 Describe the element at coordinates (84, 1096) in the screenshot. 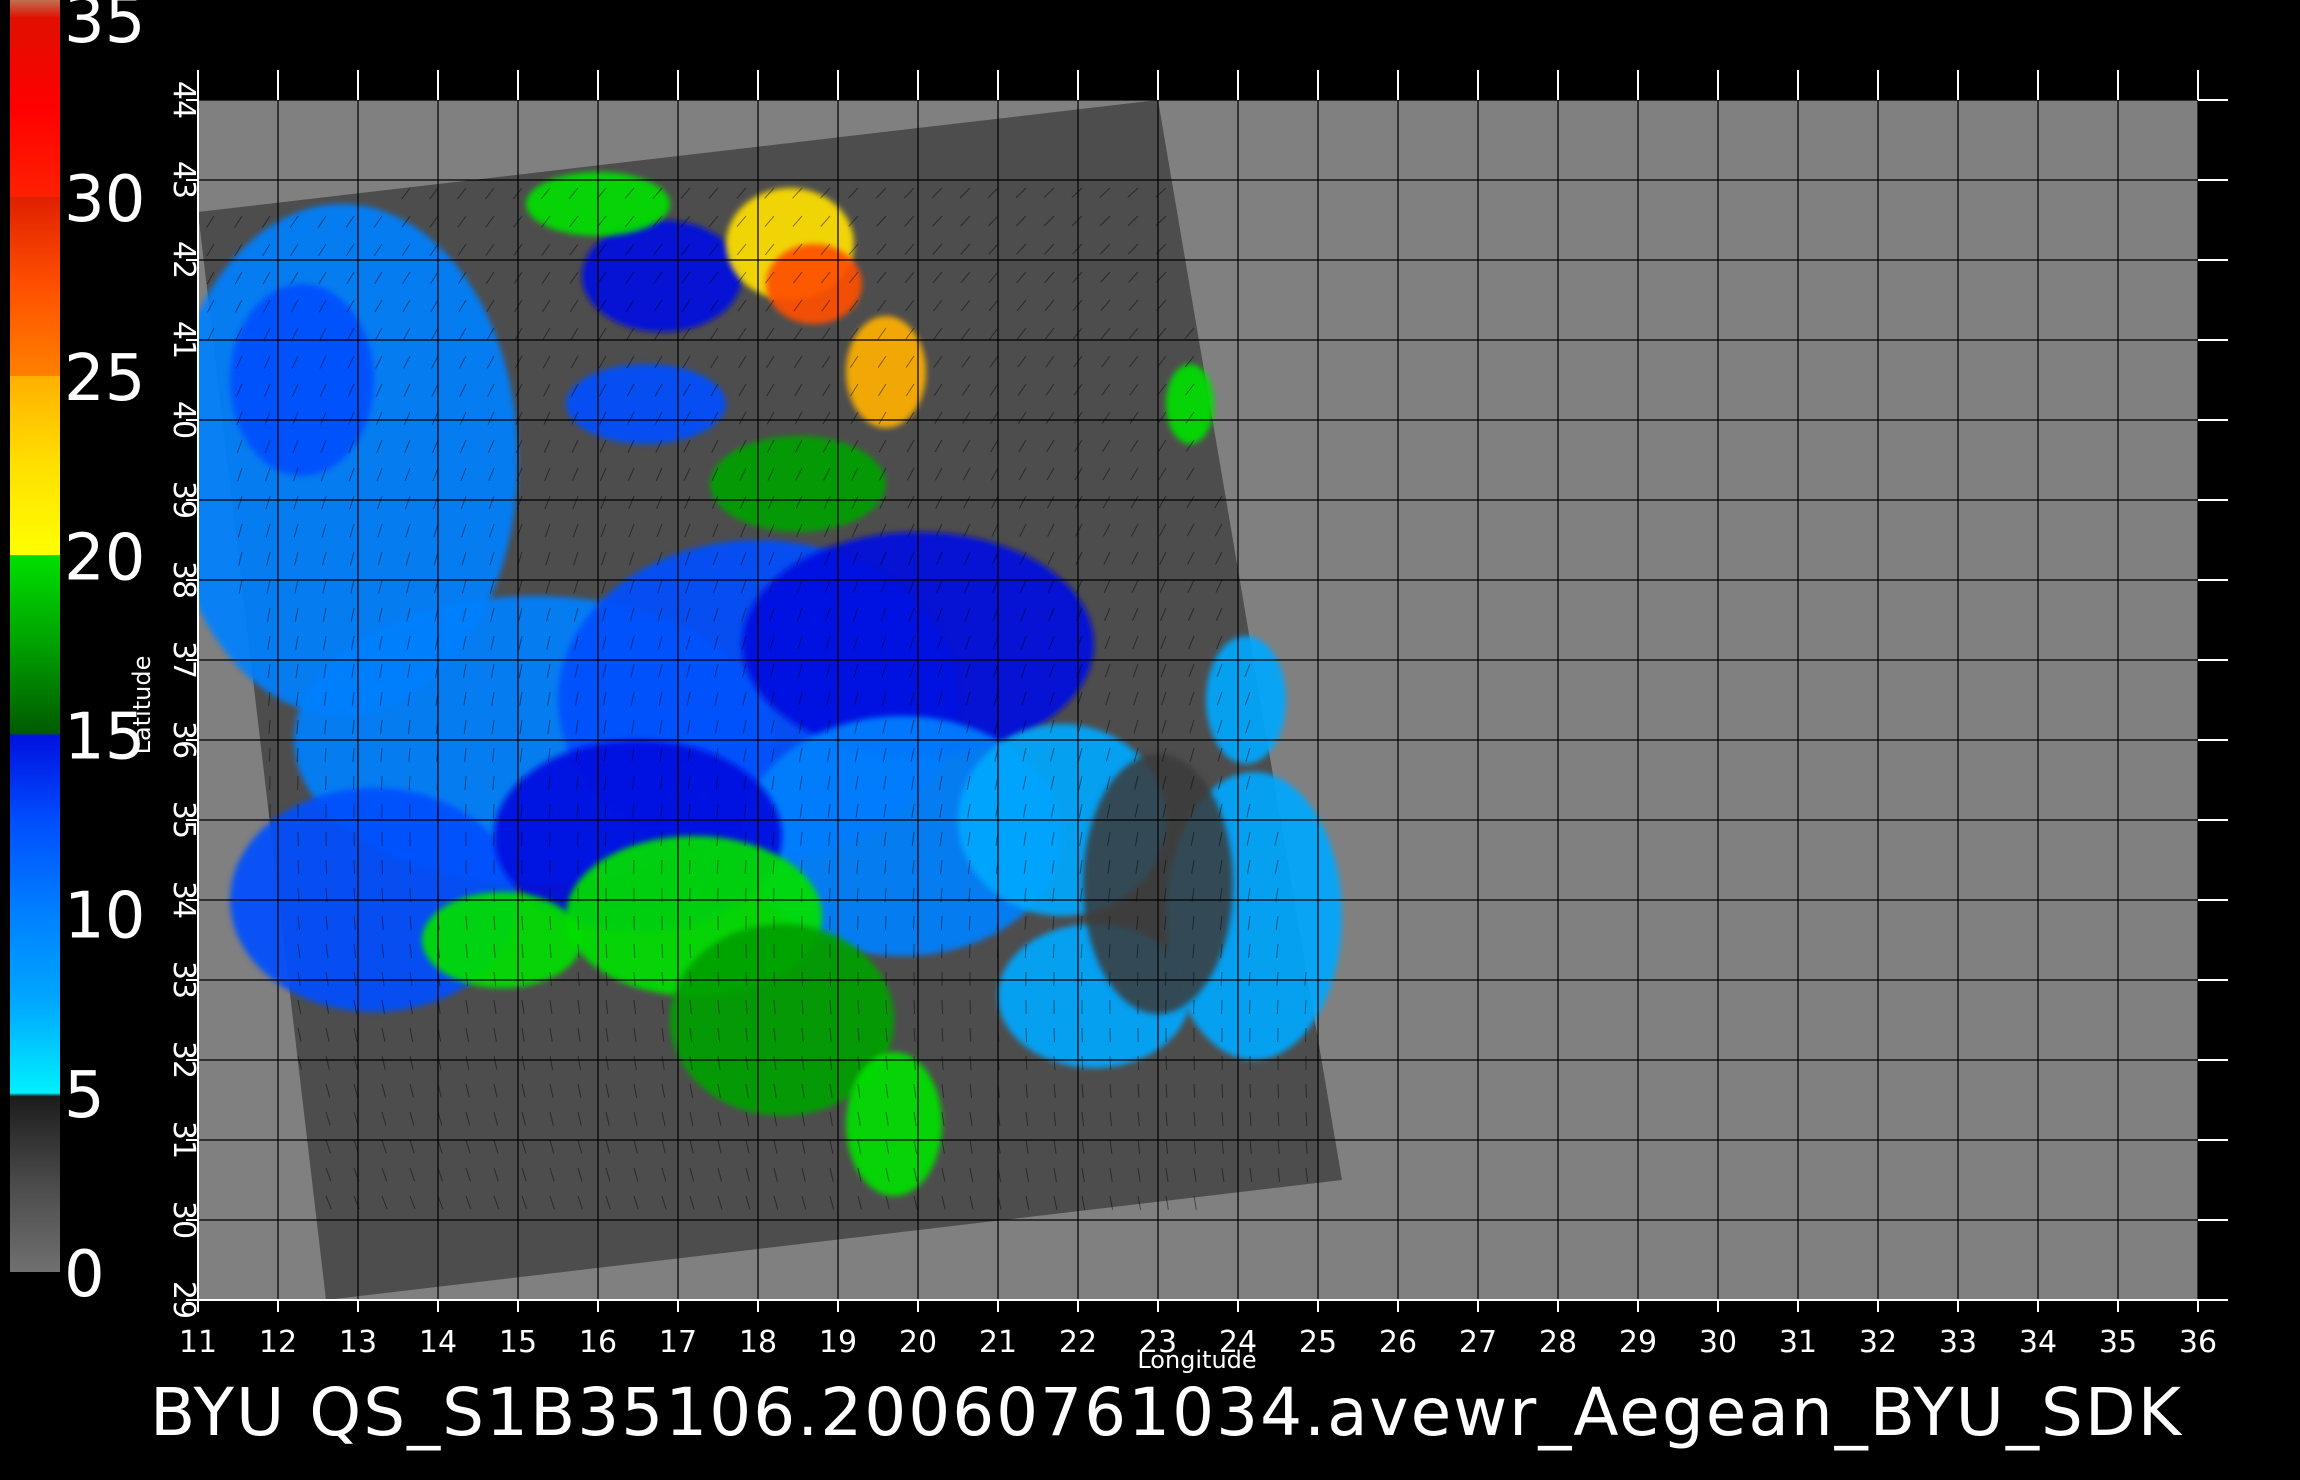

I see `colorbar-tick-label: 5` at that location.